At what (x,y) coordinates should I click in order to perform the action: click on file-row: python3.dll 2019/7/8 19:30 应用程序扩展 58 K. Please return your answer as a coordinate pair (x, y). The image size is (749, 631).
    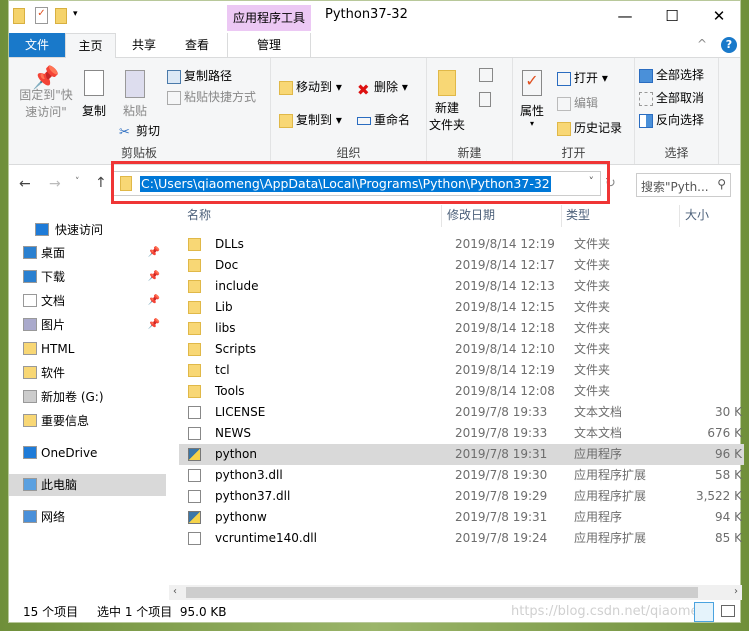
    Looking at the image, I should click on (461, 475).